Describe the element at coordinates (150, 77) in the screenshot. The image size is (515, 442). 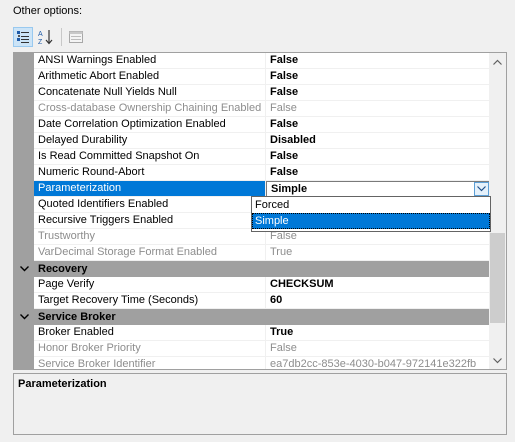
I see `property-name: Arithmetic Abort Enabled` at that location.